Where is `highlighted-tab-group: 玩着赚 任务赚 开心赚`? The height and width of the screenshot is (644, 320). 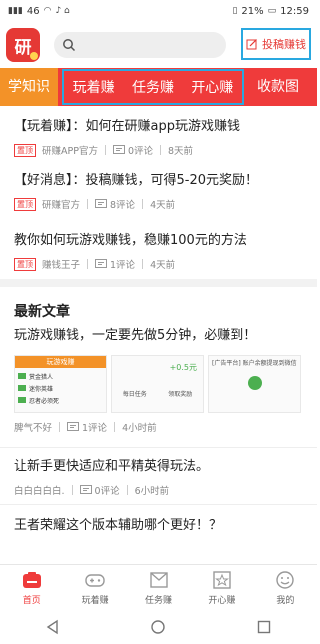 highlighted-tab-group: 玩着赚 任务赚 开心赚 is located at coordinates (153, 87).